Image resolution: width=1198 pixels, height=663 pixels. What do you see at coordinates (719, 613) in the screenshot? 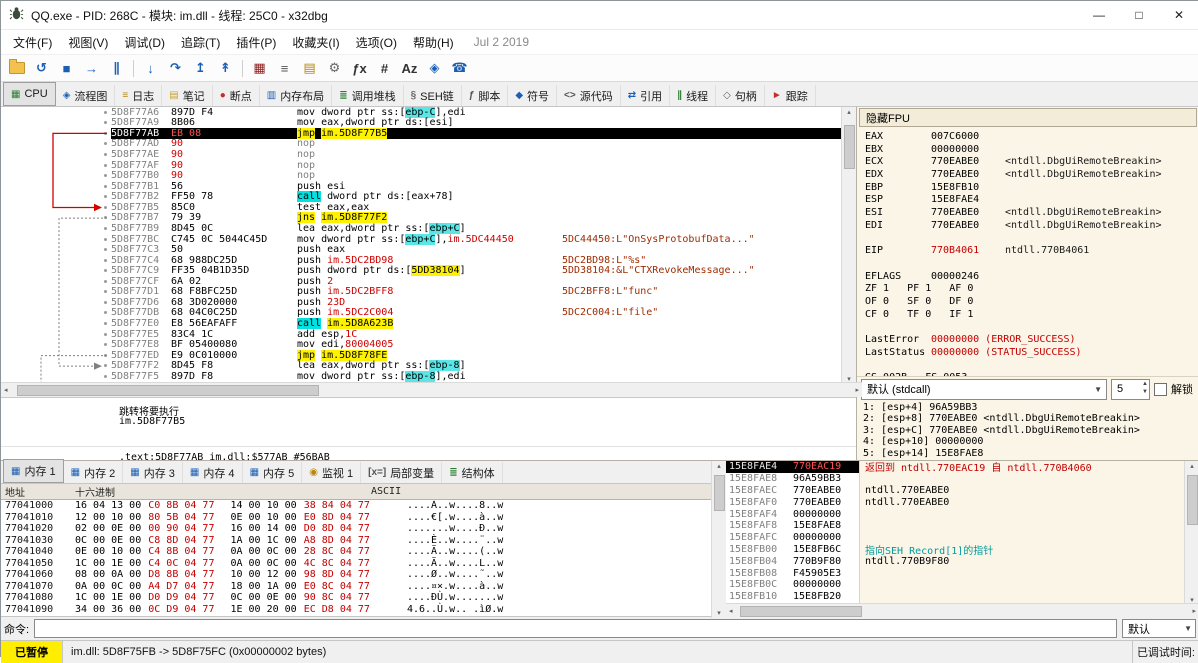
I see `scroll-down-arrow: ▾` at bounding box center [719, 613].